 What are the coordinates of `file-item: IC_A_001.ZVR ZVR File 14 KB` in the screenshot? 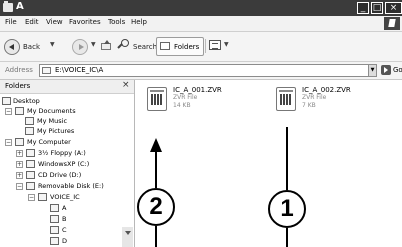 It's located at (202, 104).